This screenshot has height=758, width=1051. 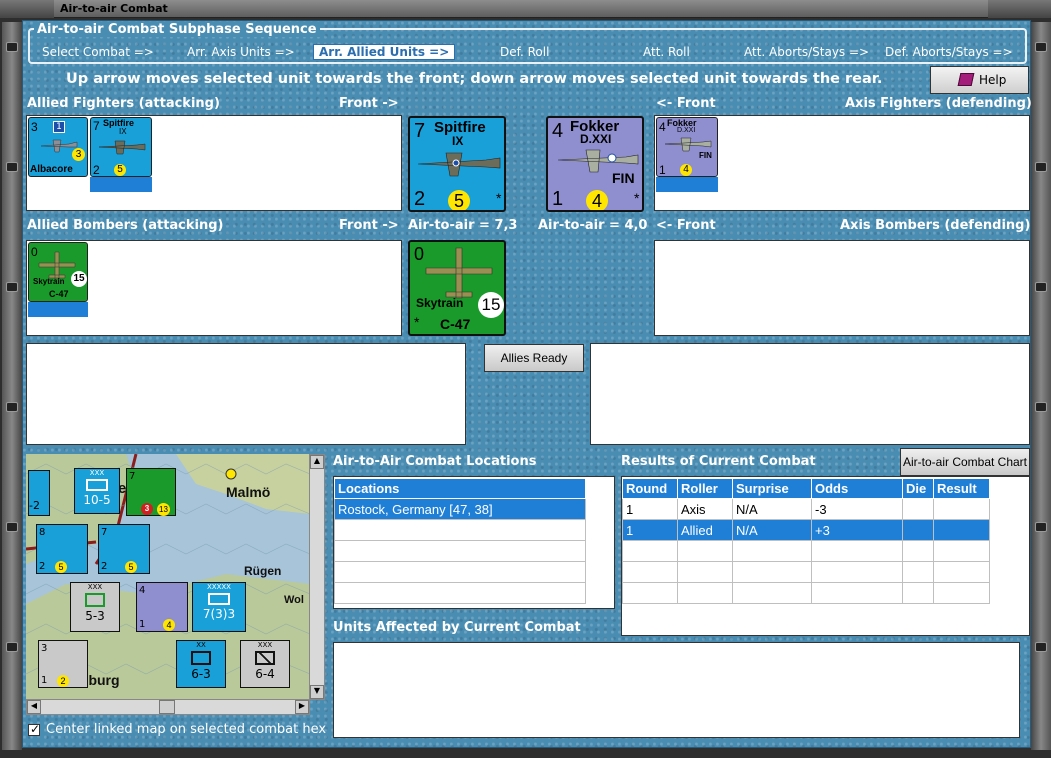 I want to click on flag-badge: 1, so click(x=59, y=127).